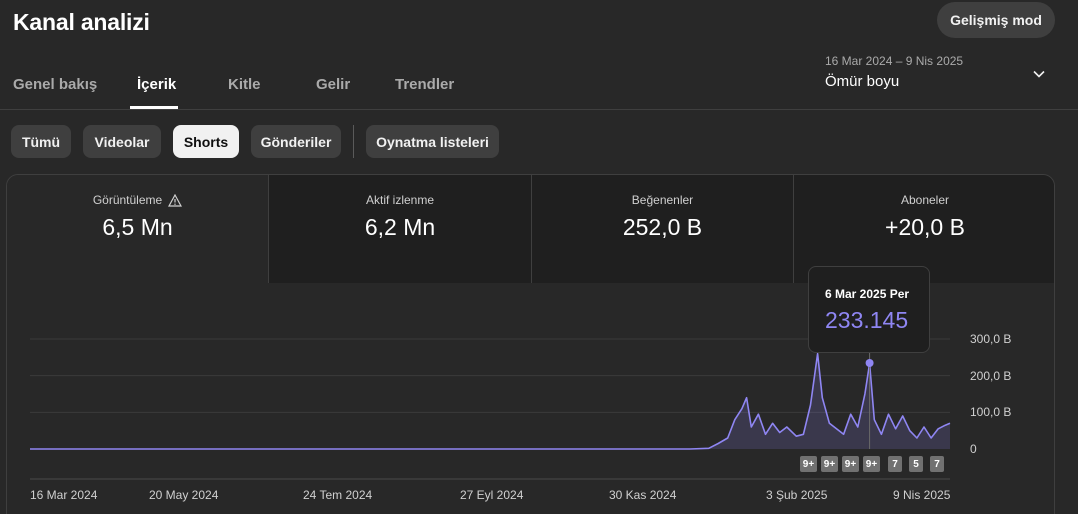 The image size is (1078, 514). Describe the element at coordinates (991, 412) in the screenshot. I see `y-tick-label: 100,0 B` at that location.